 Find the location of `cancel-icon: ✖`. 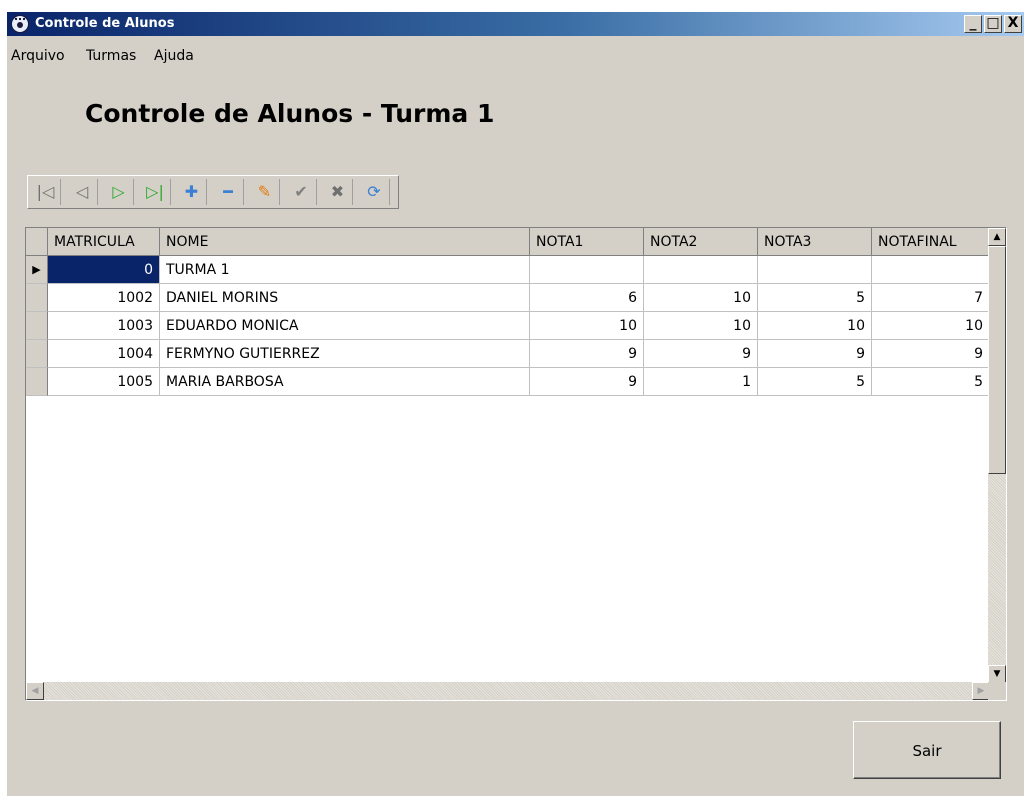

cancel-icon: ✖ is located at coordinates (337, 191).